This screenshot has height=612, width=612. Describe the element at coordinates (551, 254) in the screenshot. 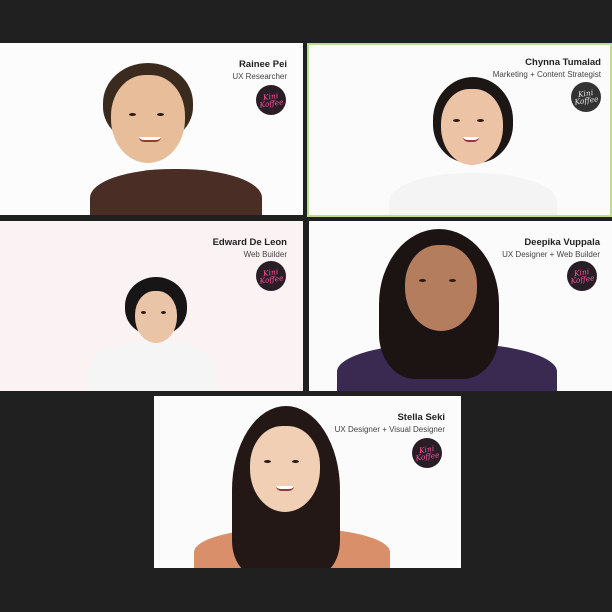

I see `participant-role: UX Designer + Web Builder` at that location.